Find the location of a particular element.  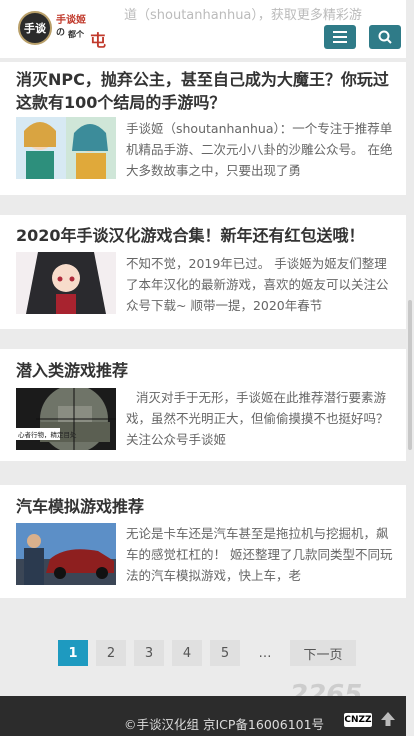

logo-seal: 手谈 is located at coordinates (35, 28).